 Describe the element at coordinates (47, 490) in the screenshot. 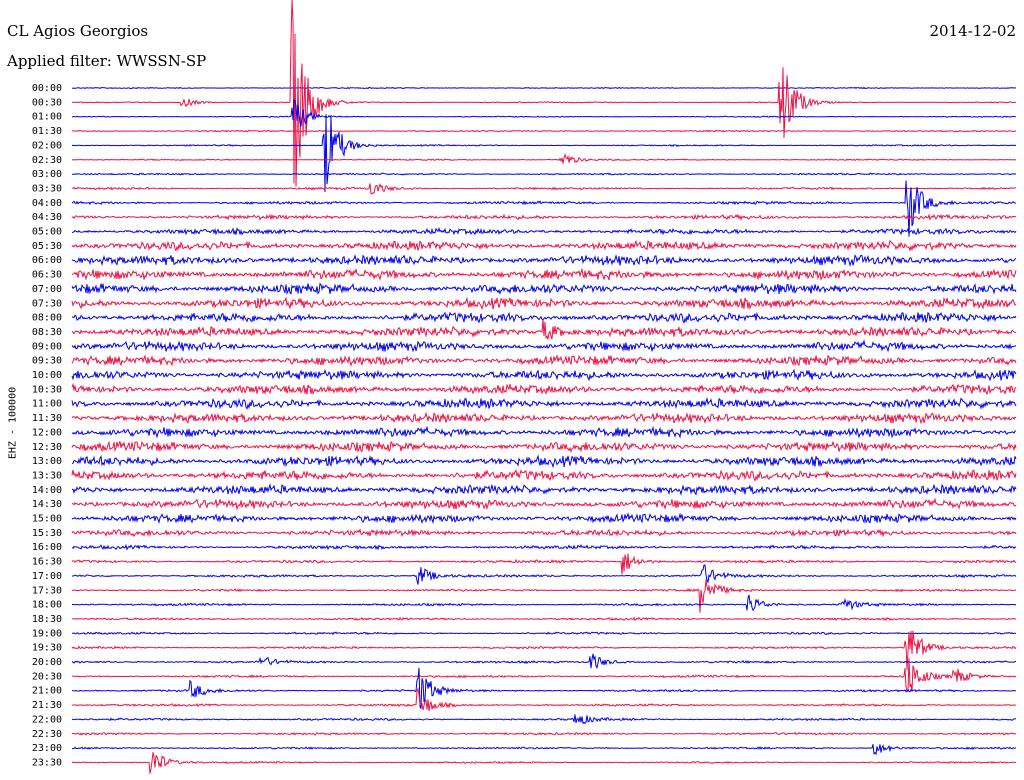

I see `row-label: 14:00` at that location.